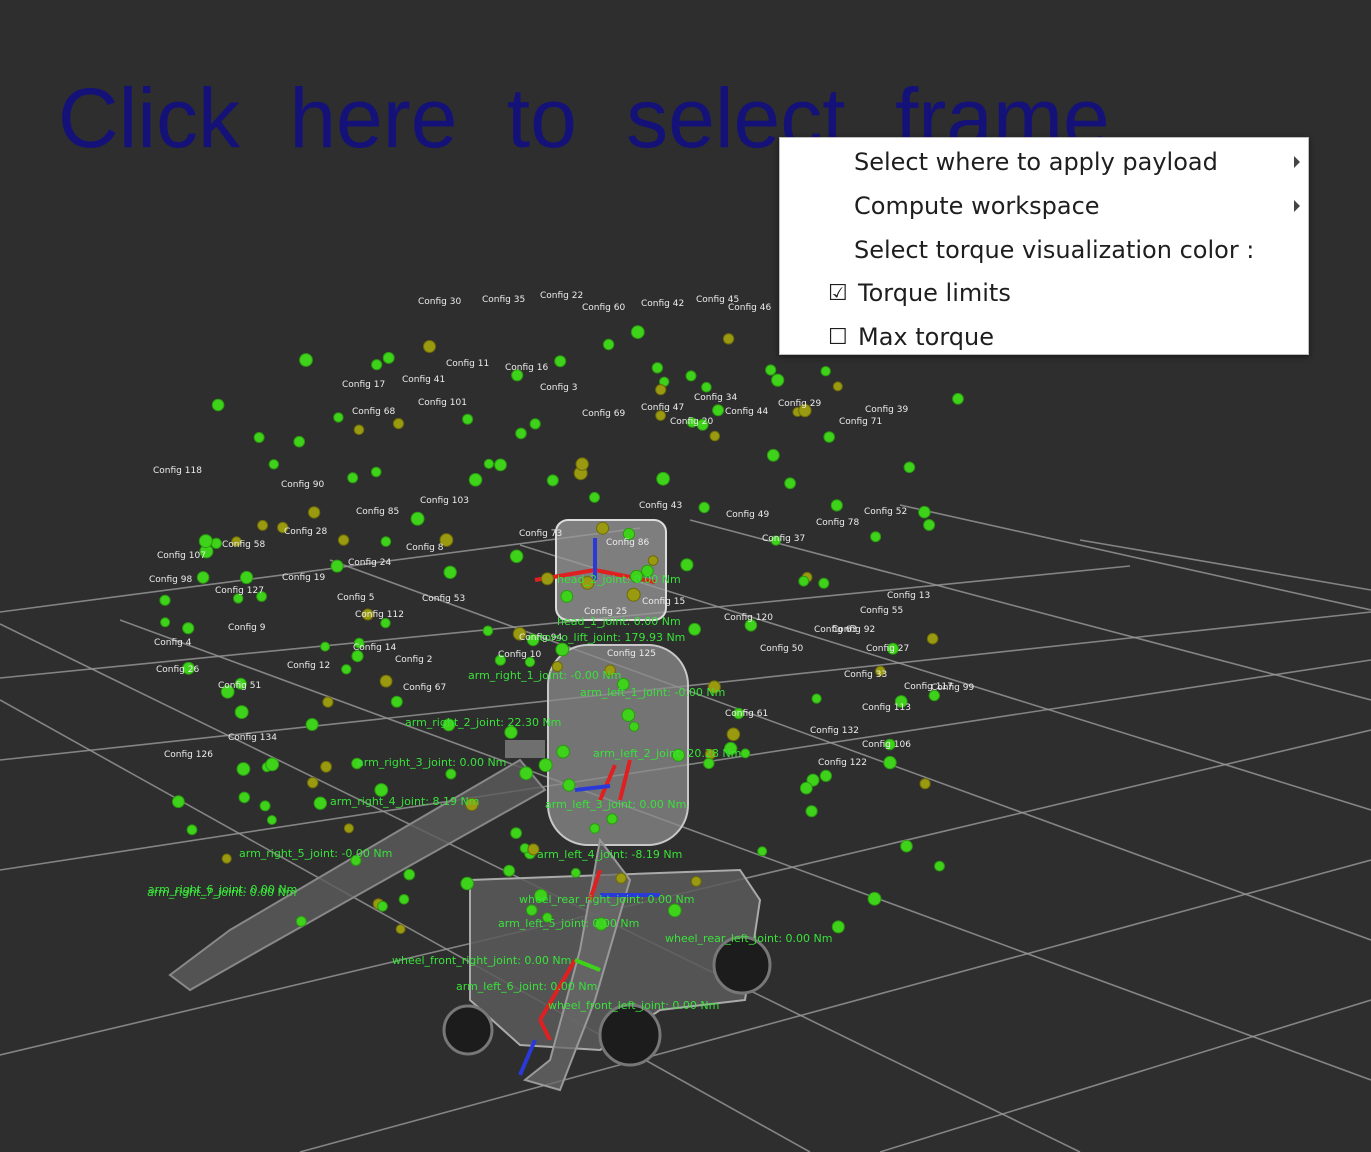  I want to click on config-label: Config 86, so click(627, 543).